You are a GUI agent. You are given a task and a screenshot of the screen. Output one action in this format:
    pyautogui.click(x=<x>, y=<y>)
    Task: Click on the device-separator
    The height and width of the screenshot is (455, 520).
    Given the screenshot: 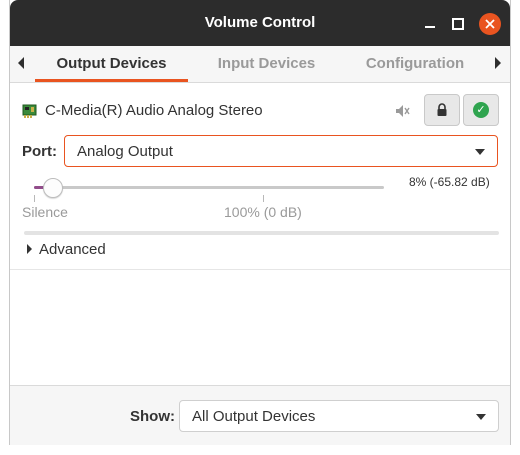 What is the action you would take?
    pyautogui.click(x=261, y=233)
    